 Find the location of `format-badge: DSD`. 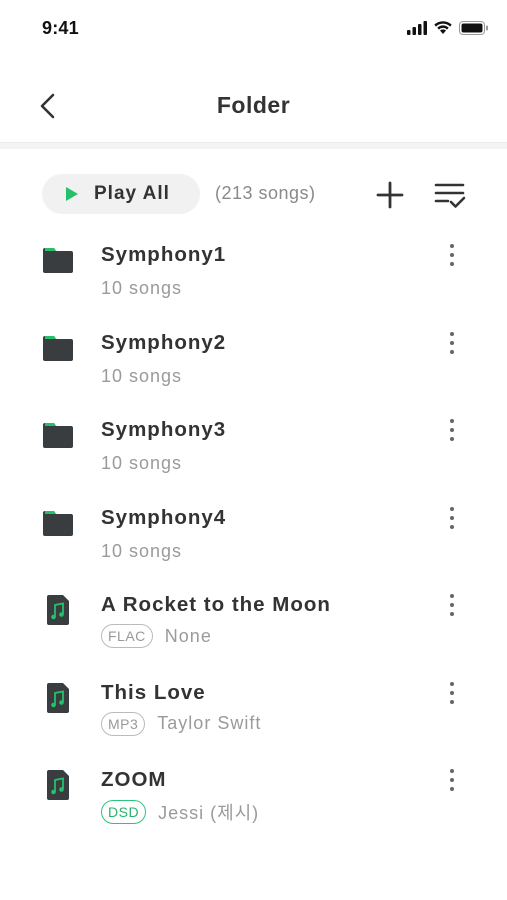

format-badge: DSD is located at coordinates (124, 812).